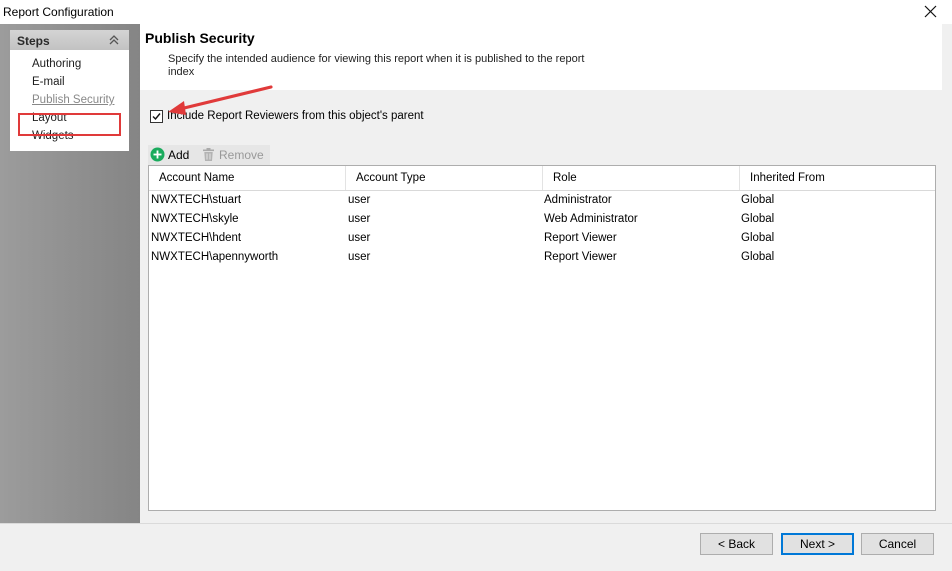 This screenshot has height=571, width=952. Describe the element at coordinates (578, 200) in the screenshot. I see `cell-role: Administrator` at that location.